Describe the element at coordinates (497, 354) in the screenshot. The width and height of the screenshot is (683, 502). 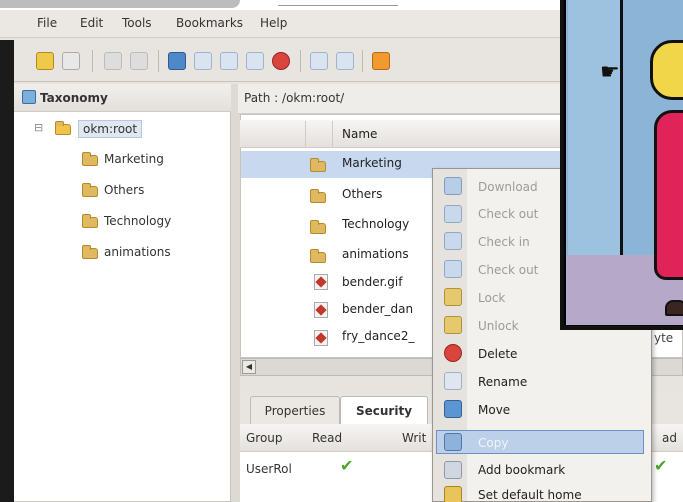
I see `menu-item-delete: Delete` at that location.